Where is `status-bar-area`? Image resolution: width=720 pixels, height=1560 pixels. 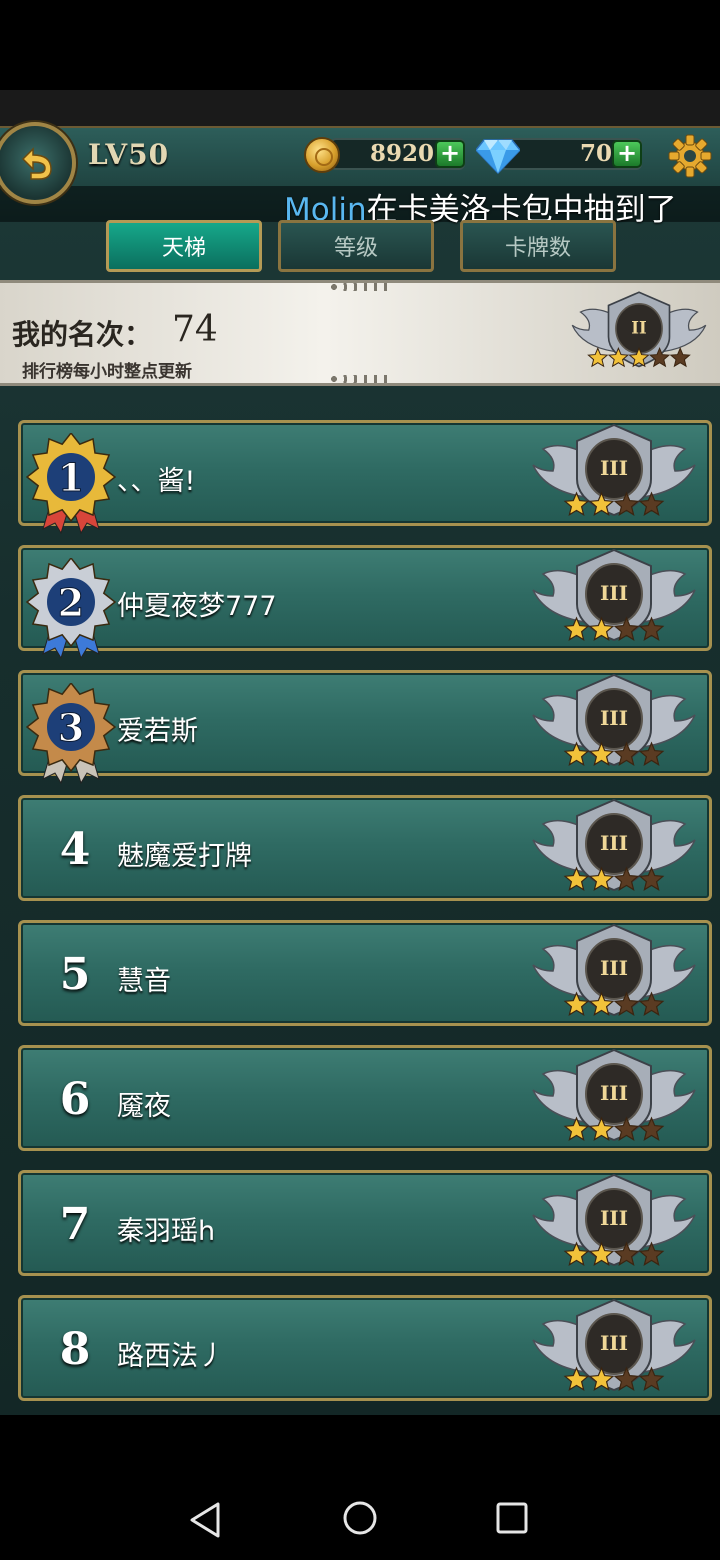
status-bar-area is located at coordinates (360, 45).